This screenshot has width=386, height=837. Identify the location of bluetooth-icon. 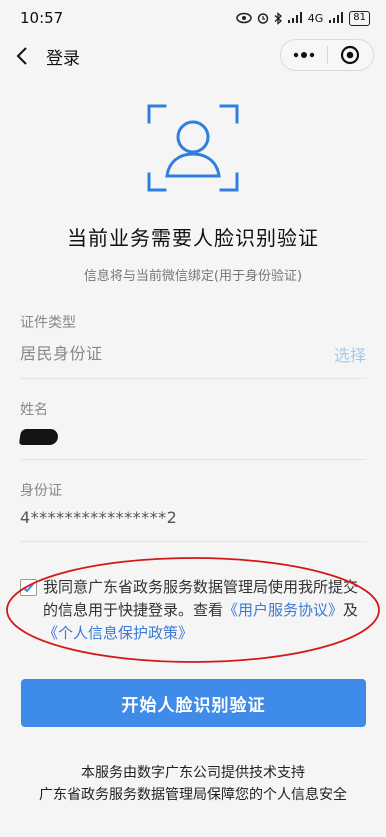
(278, 18).